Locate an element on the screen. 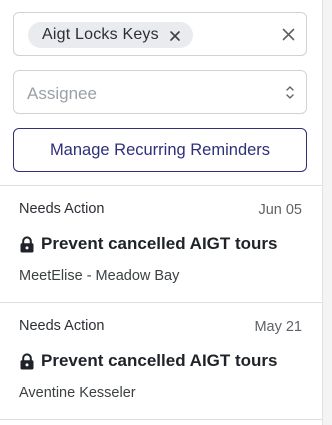 The image size is (332, 425). filter-field: Aigt Locks Keys is located at coordinates (160, 34).